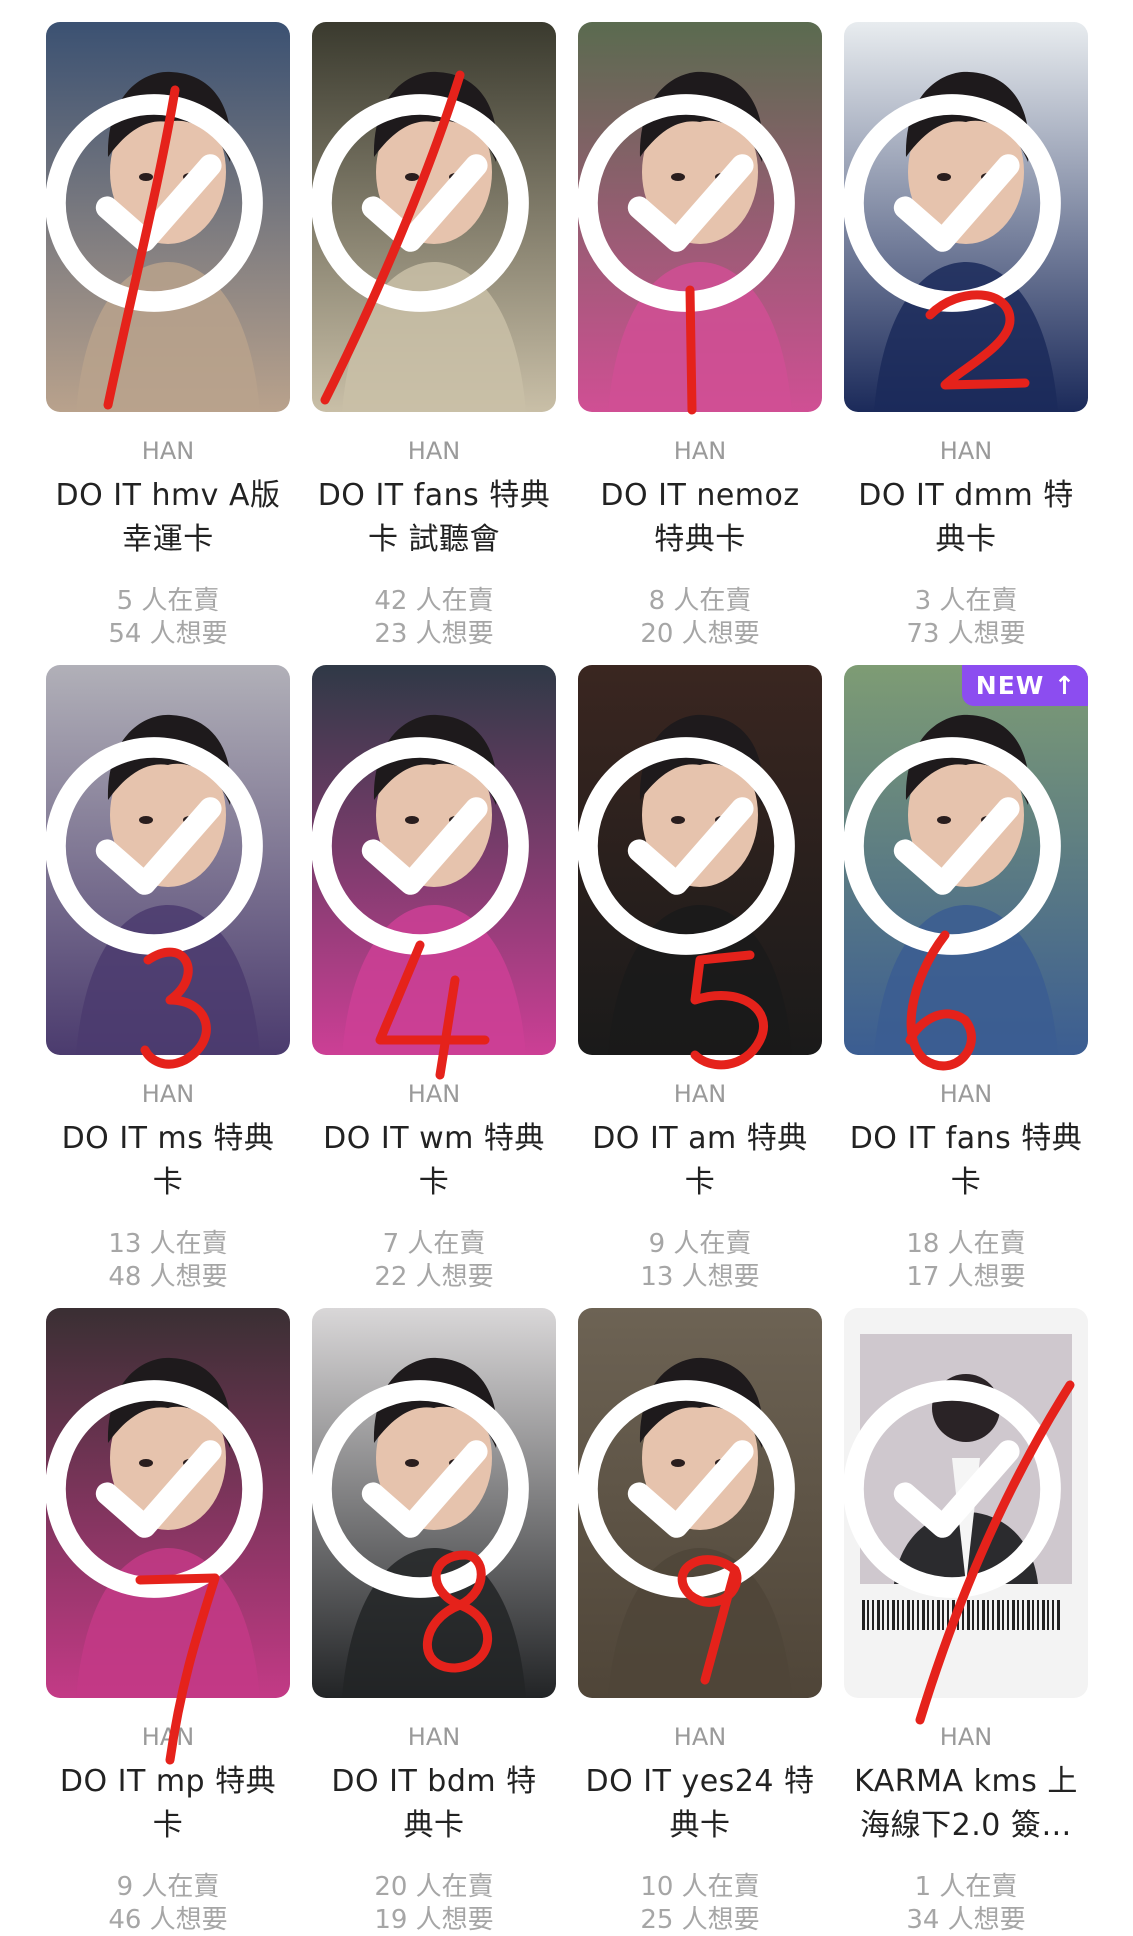 The width and height of the screenshot is (1133, 1936). What do you see at coordinates (966, 518) in the screenshot?
I see `card-title: DO IT dmm 特典卡` at bounding box center [966, 518].